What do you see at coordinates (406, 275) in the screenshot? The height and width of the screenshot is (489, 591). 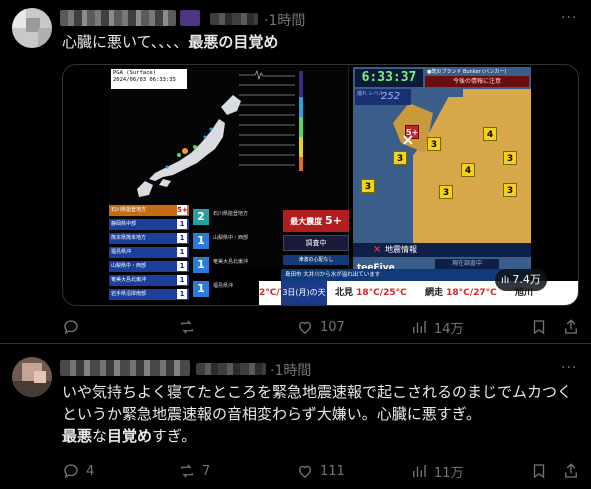 I see `news-ticker: 島田市 大井川から水が溢れ出ています` at bounding box center [406, 275].